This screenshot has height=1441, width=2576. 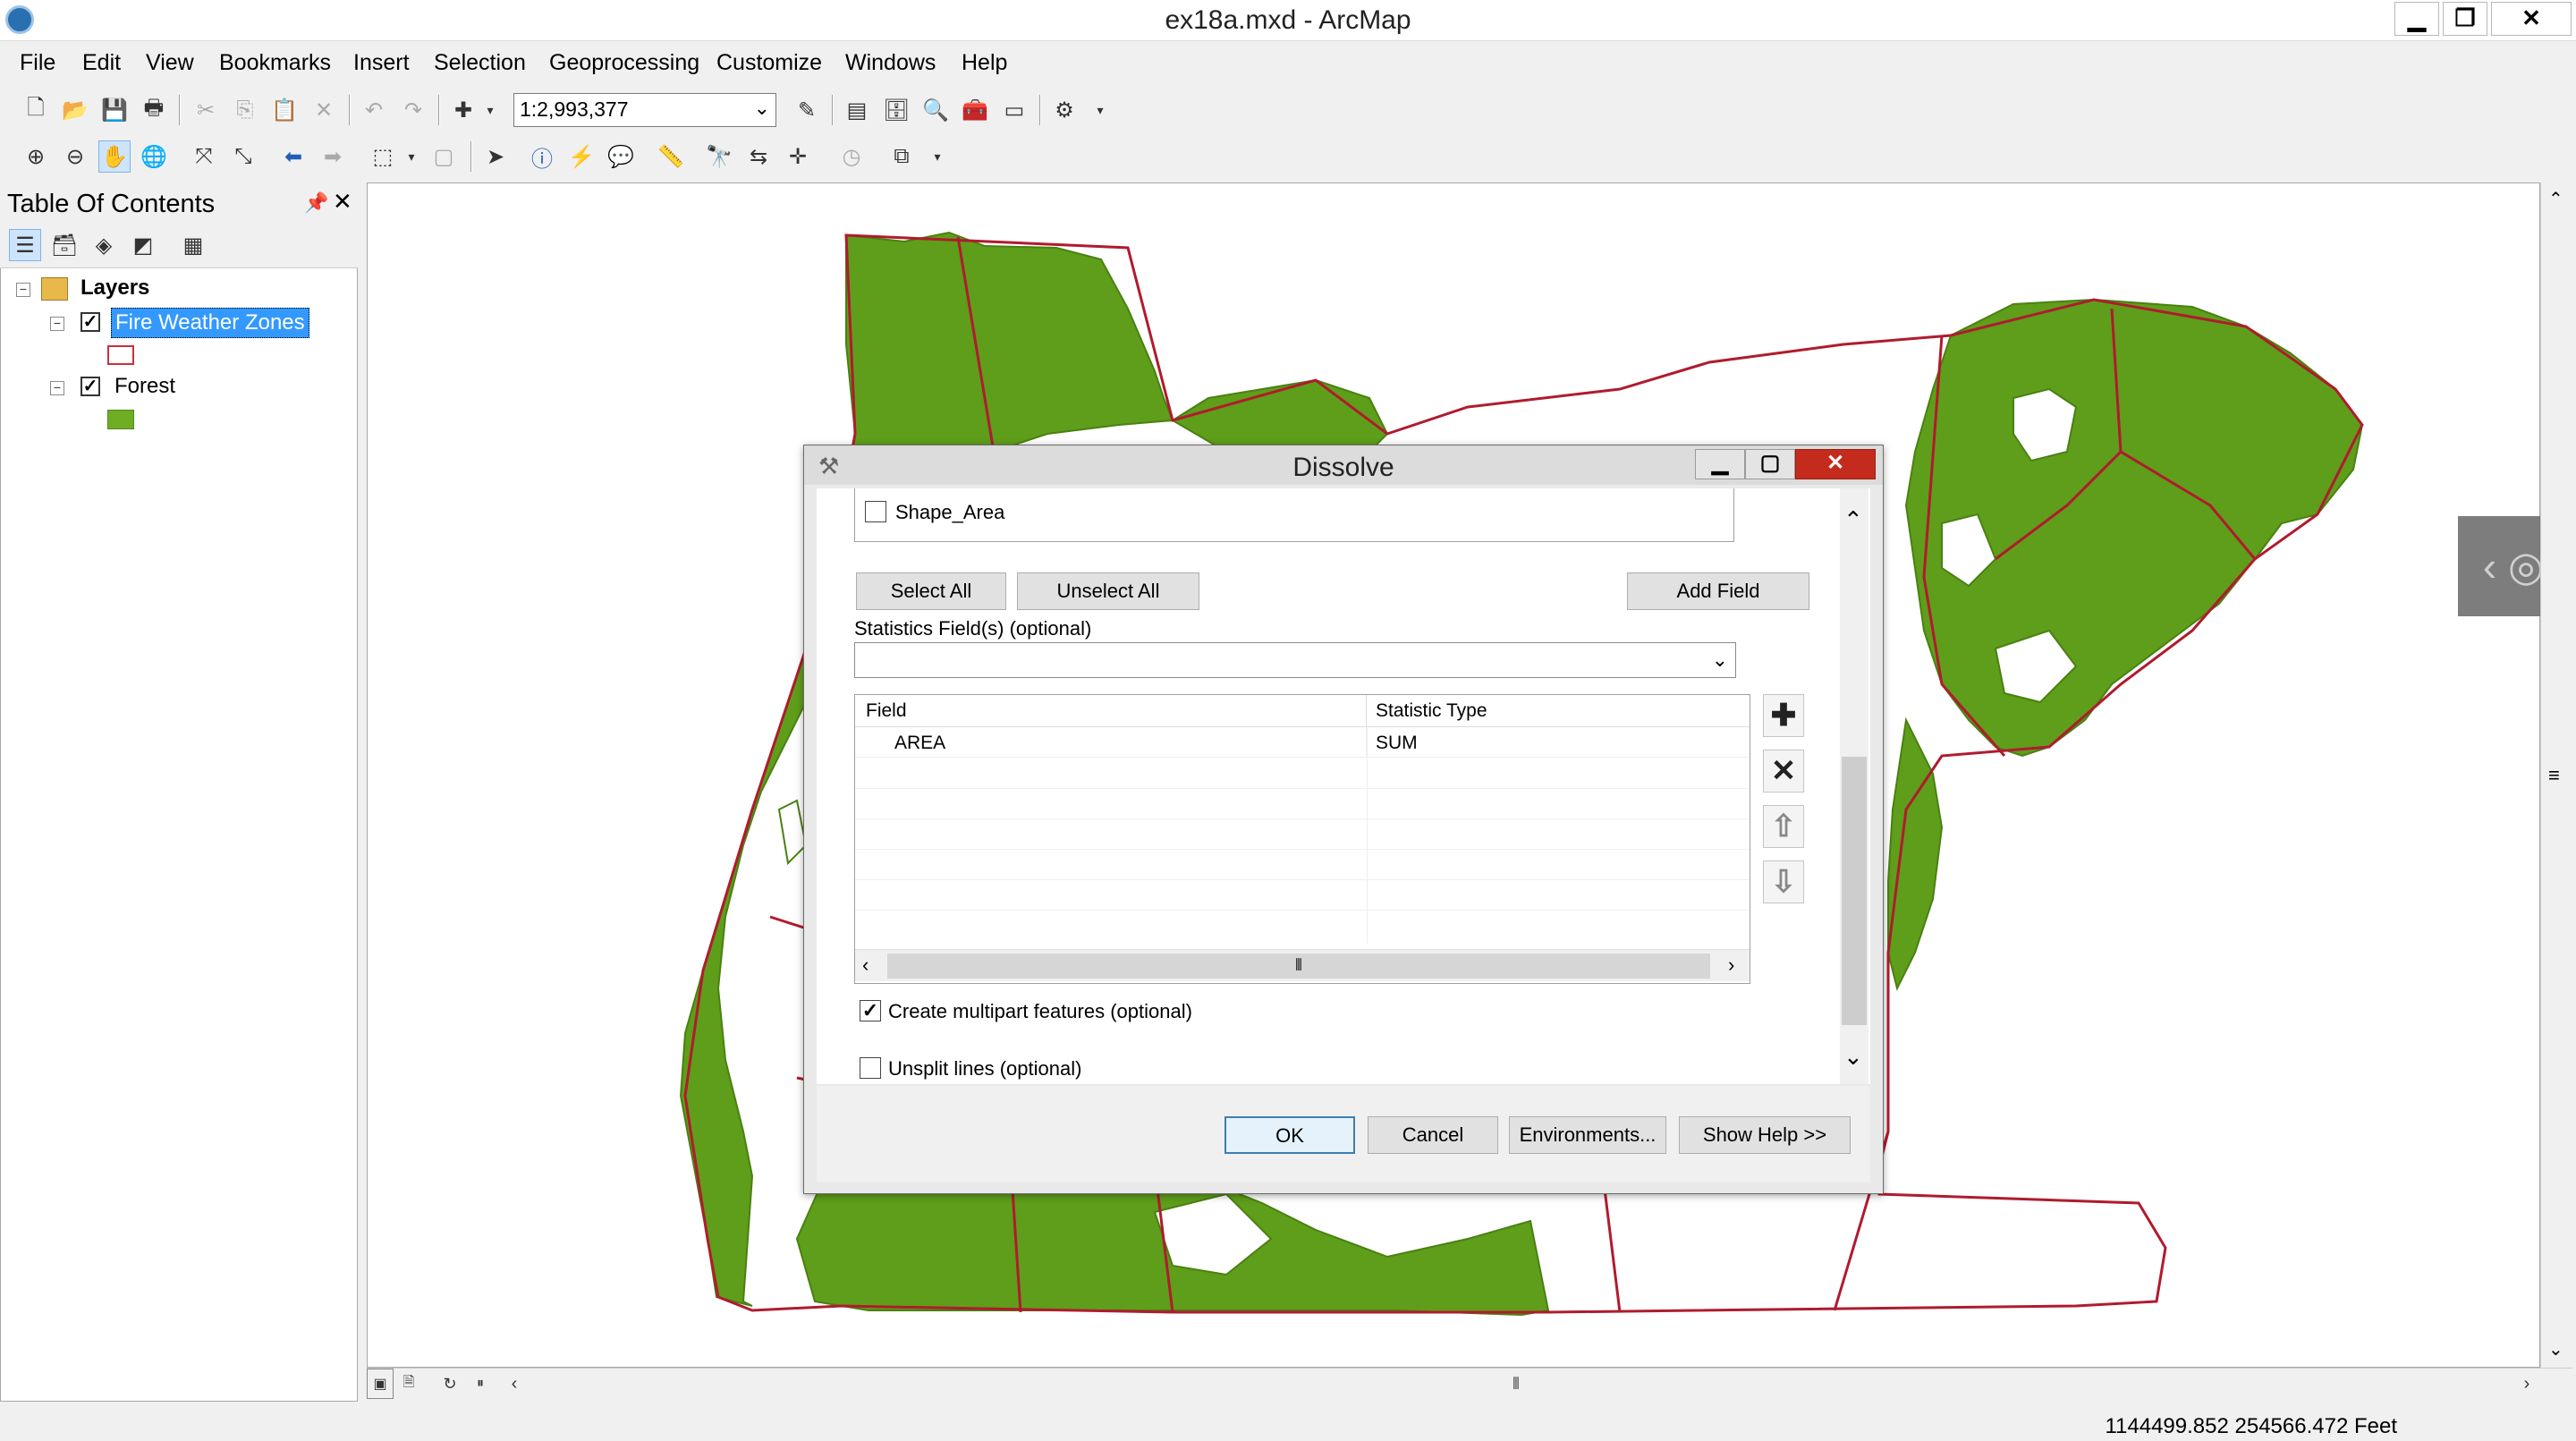 What do you see at coordinates (1108, 591) in the screenshot?
I see `unselect-all-button: Unselect All` at bounding box center [1108, 591].